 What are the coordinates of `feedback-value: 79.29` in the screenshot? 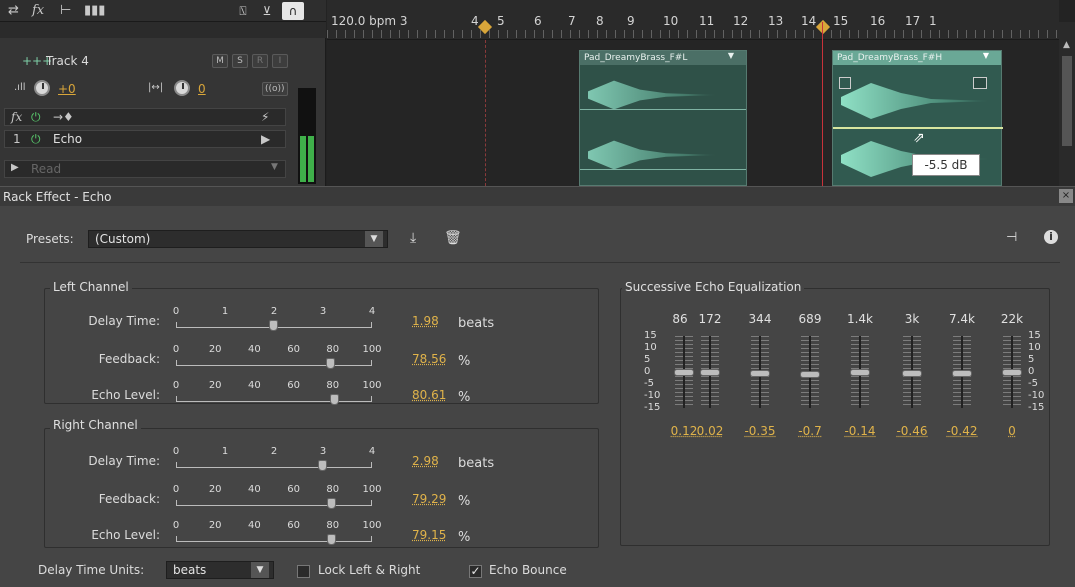 It's located at (429, 499).